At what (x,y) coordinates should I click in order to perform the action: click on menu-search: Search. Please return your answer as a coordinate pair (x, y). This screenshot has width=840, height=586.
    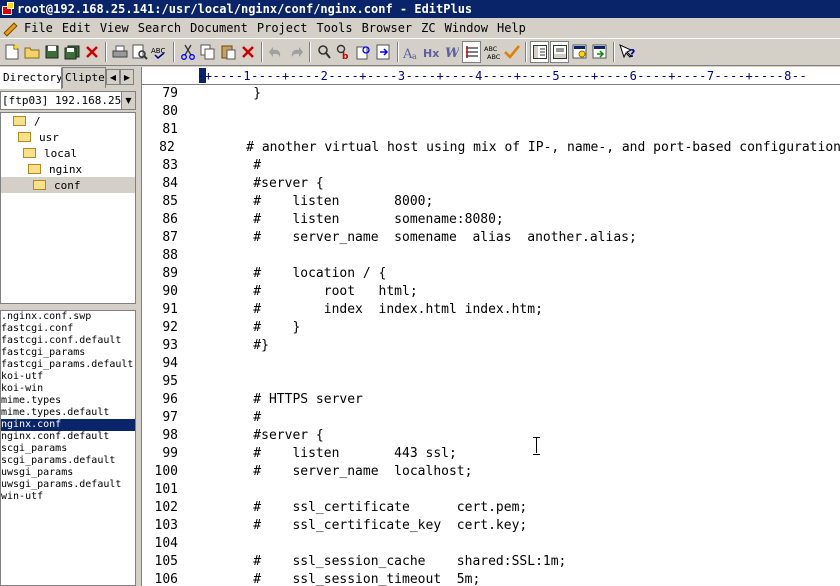
    Looking at the image, I should click on (160, 28).